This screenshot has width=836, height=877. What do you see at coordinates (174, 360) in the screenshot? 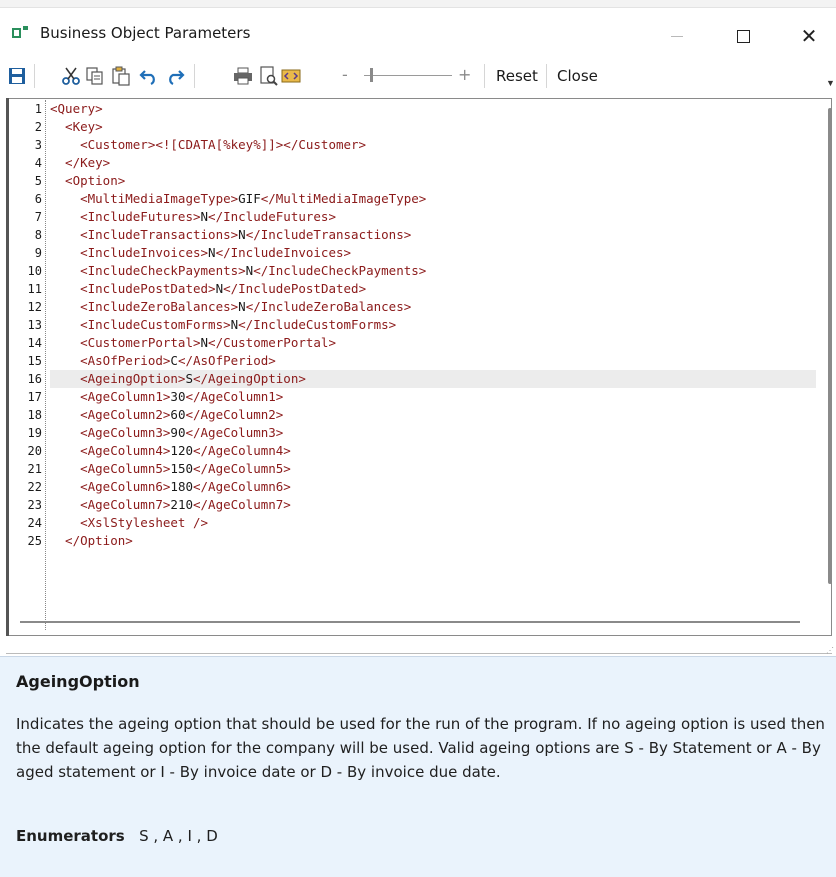
I see `xml-value: C` at bounding box center [174, 360].